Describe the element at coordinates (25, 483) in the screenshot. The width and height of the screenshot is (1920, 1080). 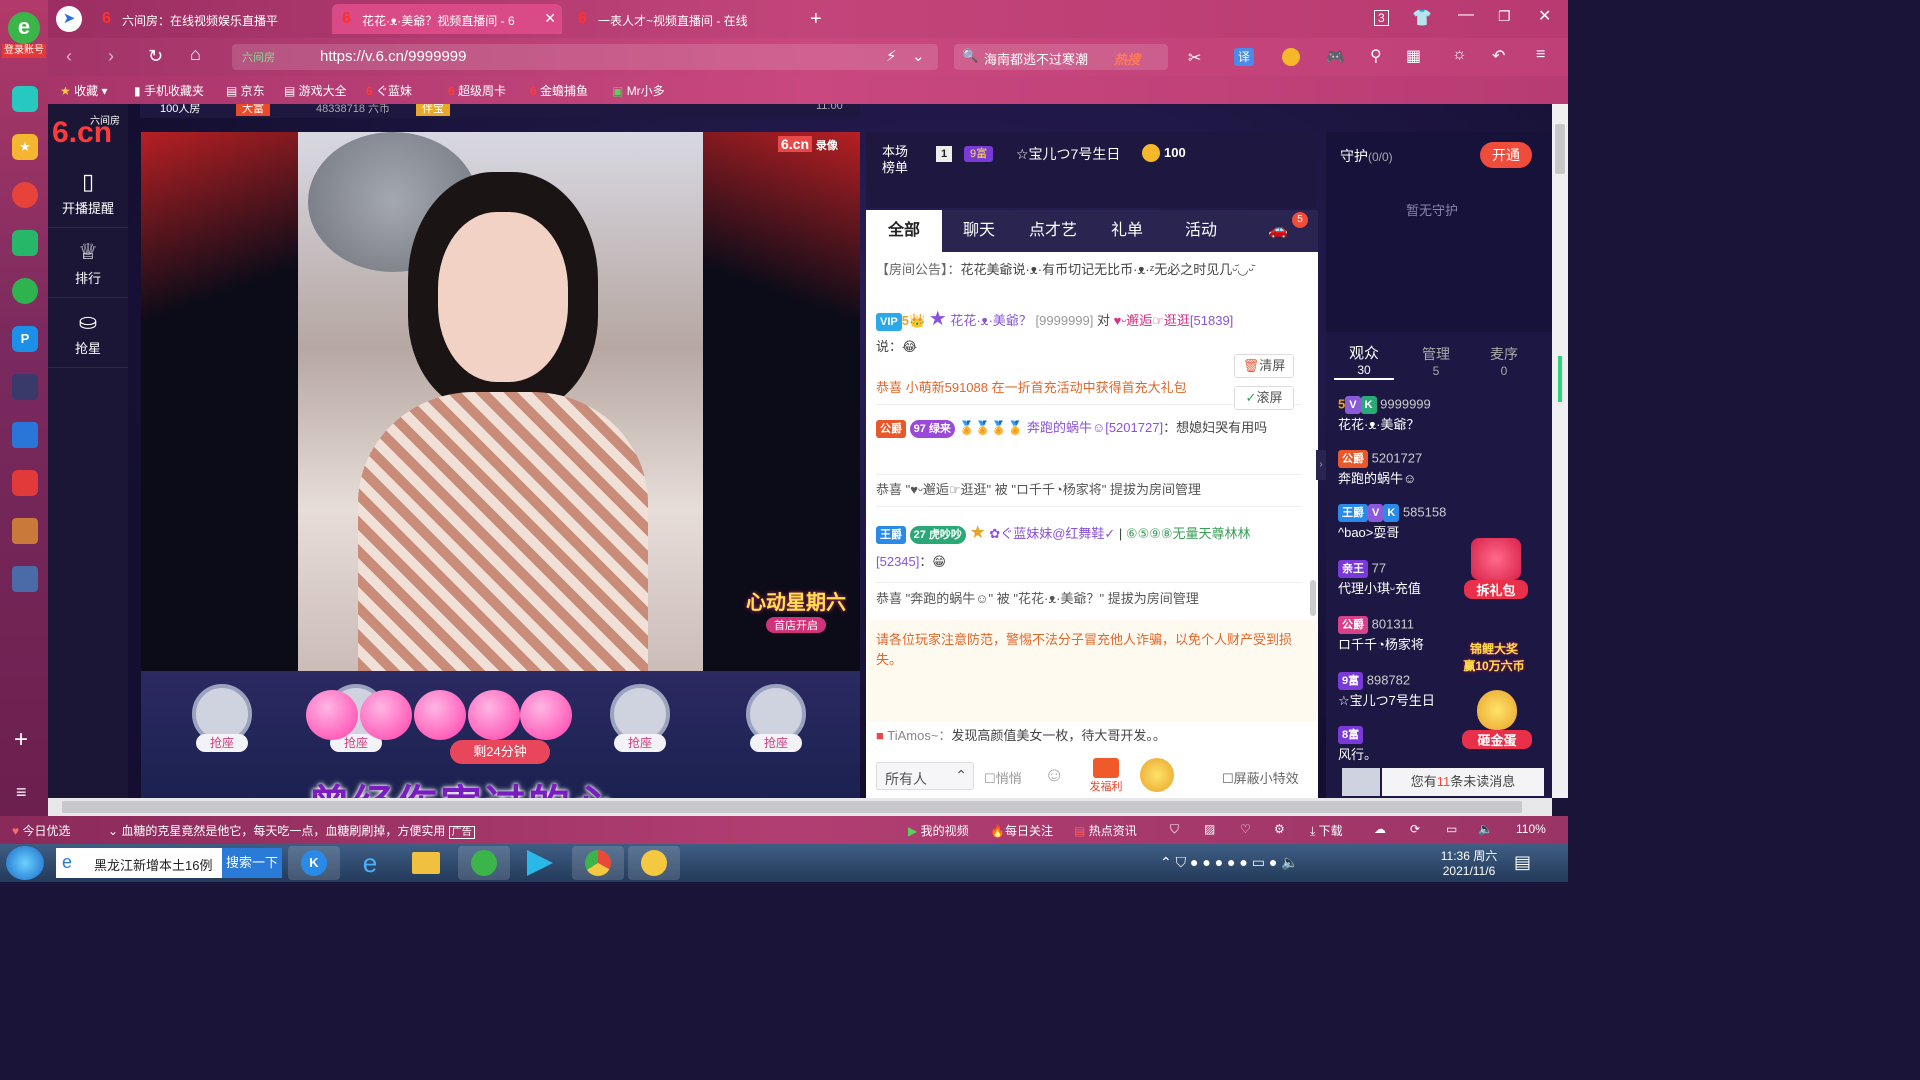
I see `shop-icon` at that location.